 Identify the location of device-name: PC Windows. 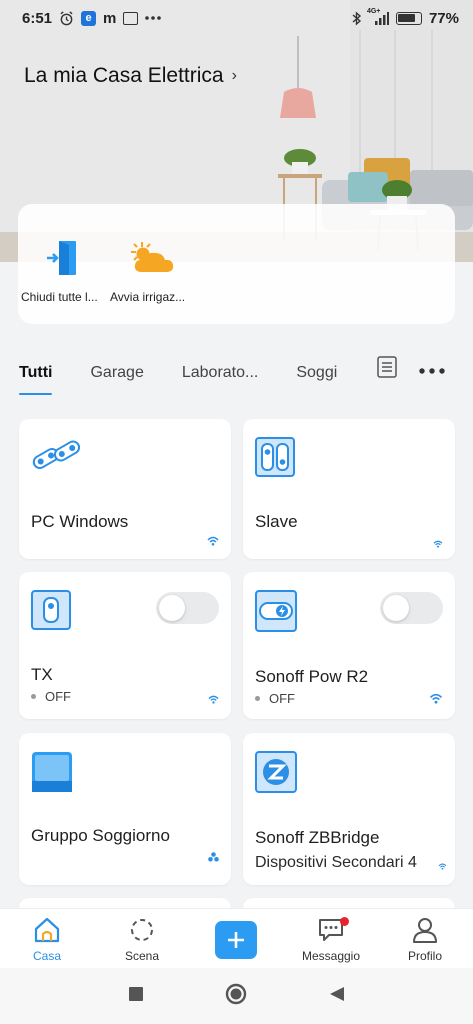
(80, 521).